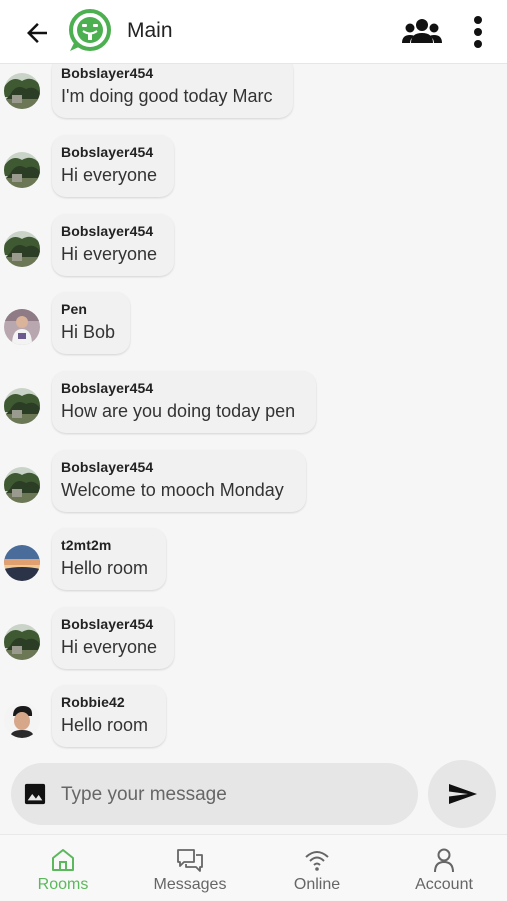 This screenshot has height=901, width=507. Describe the element at coordinates (167, 96) in the screenshot. I see `message-text: I'm doing good today Marc` at that location.